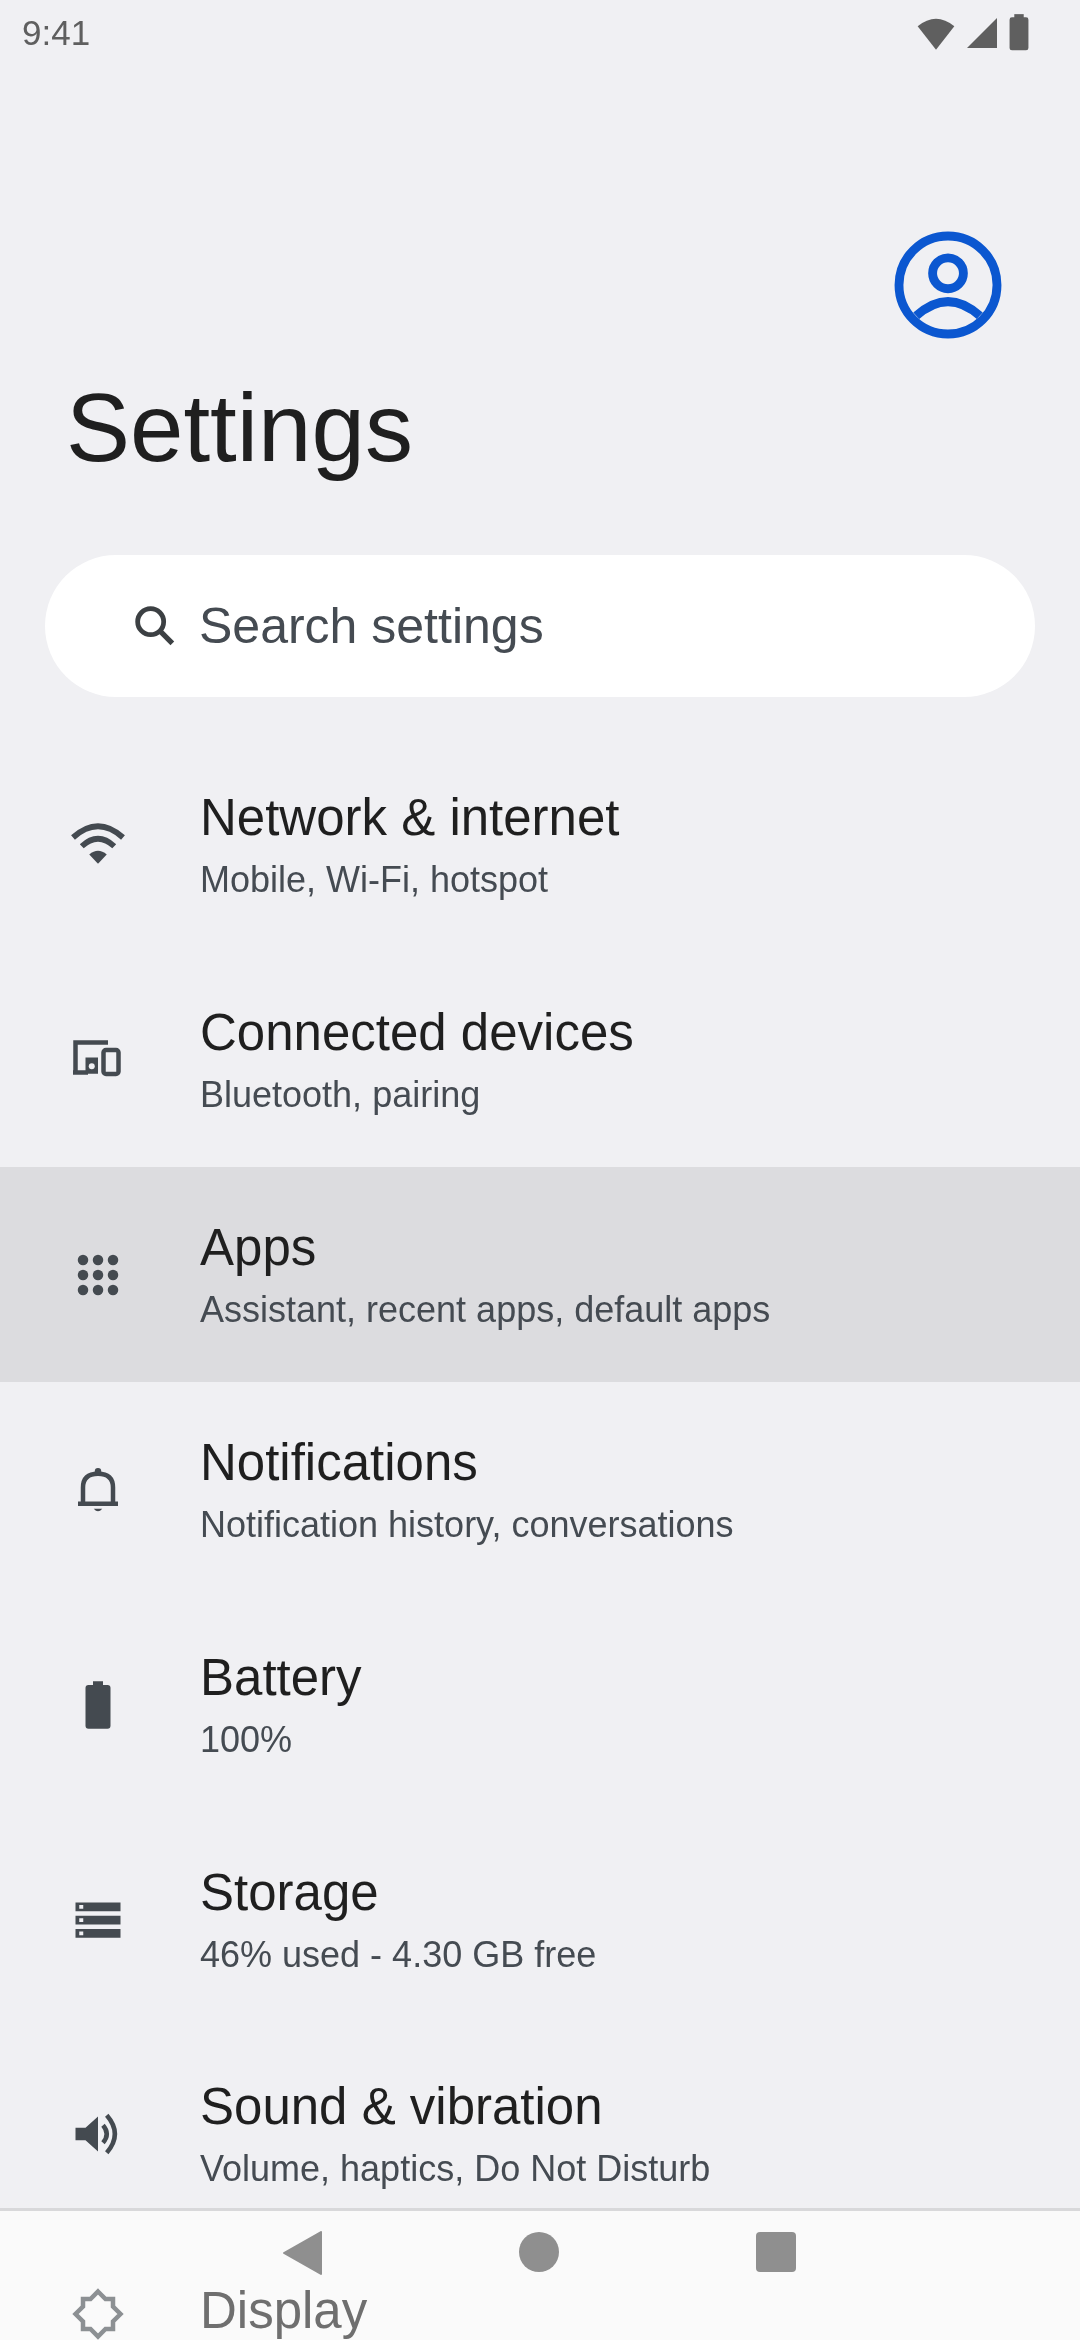  I want to click on page-title: Settings, so click(239, 428).